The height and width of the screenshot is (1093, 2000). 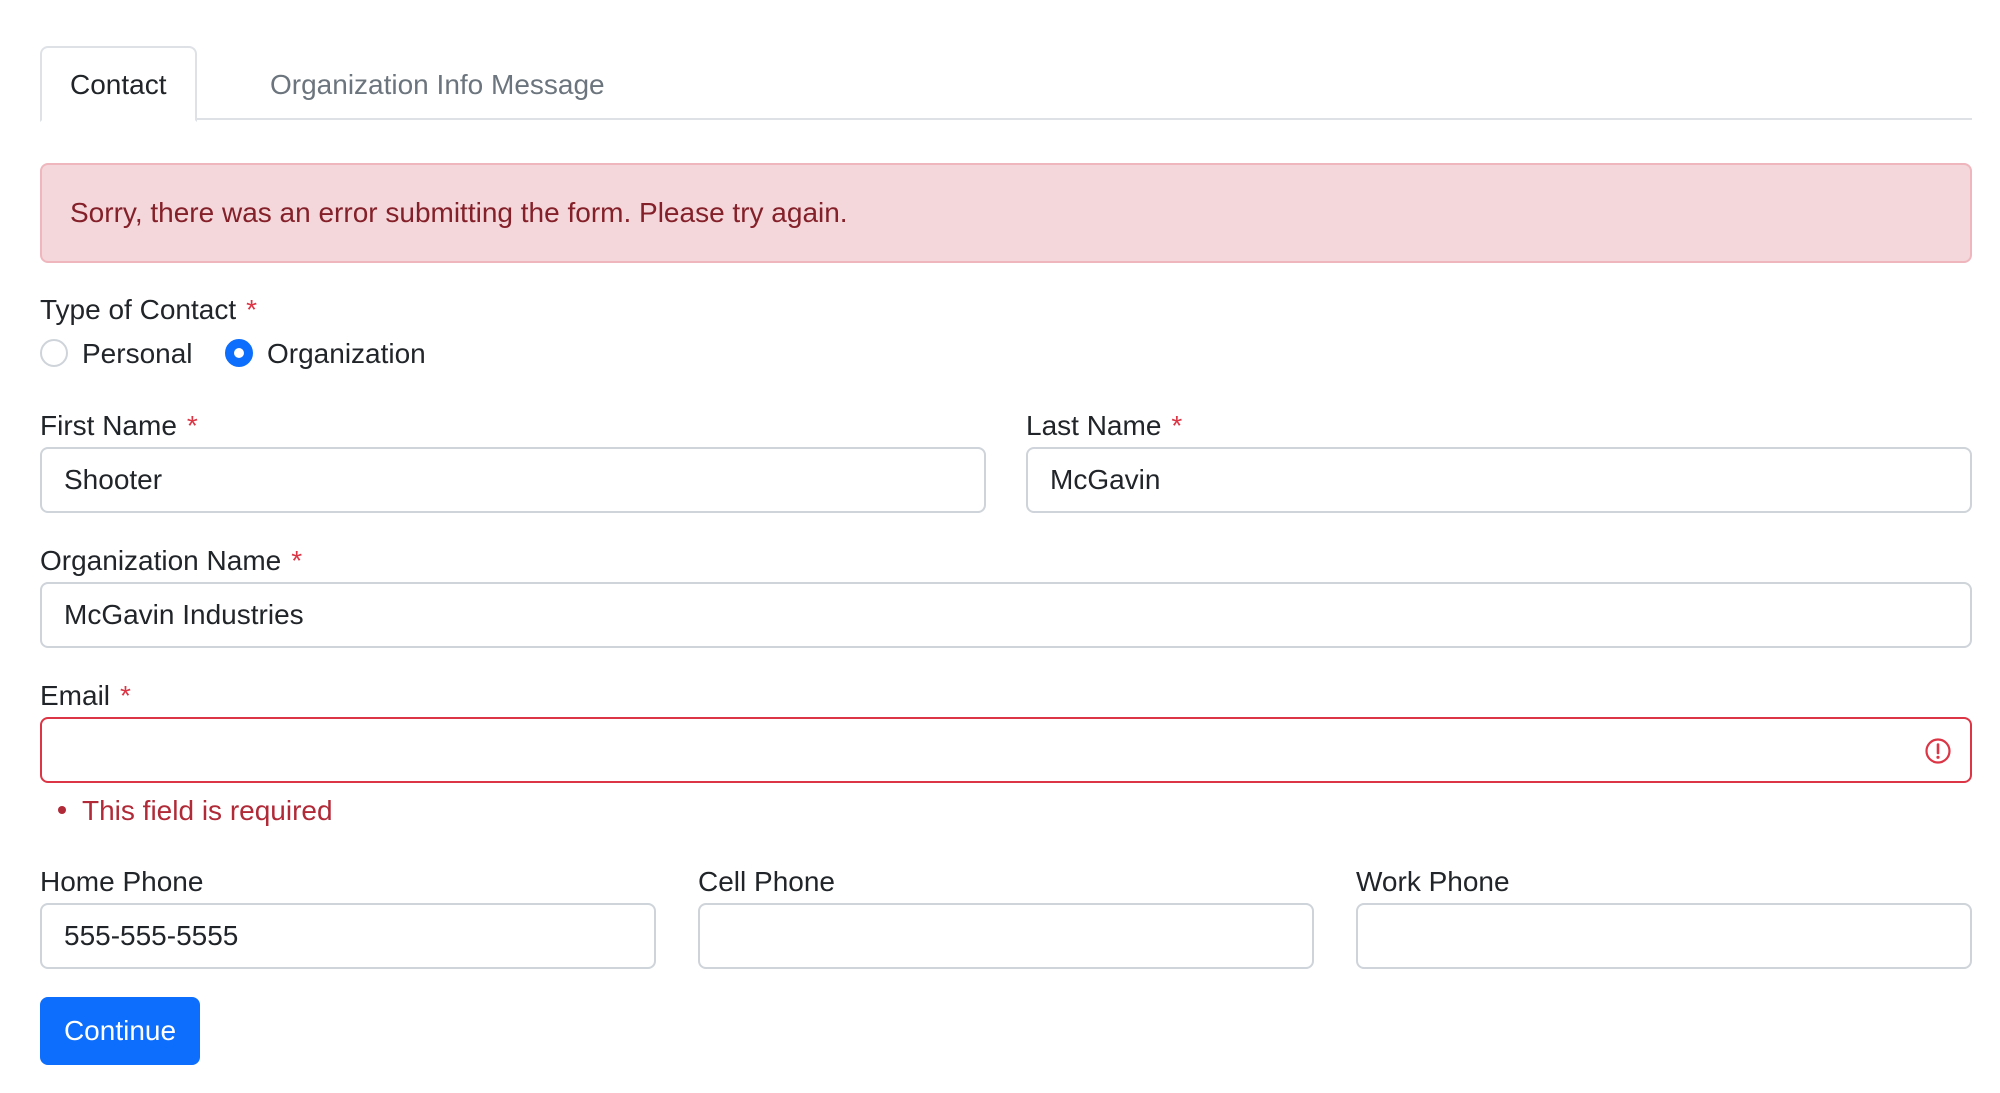 What do you see at coordinates (54, 353) in the screenshot?
I see `radio-personal-circle` at bounding box center [54, 353].